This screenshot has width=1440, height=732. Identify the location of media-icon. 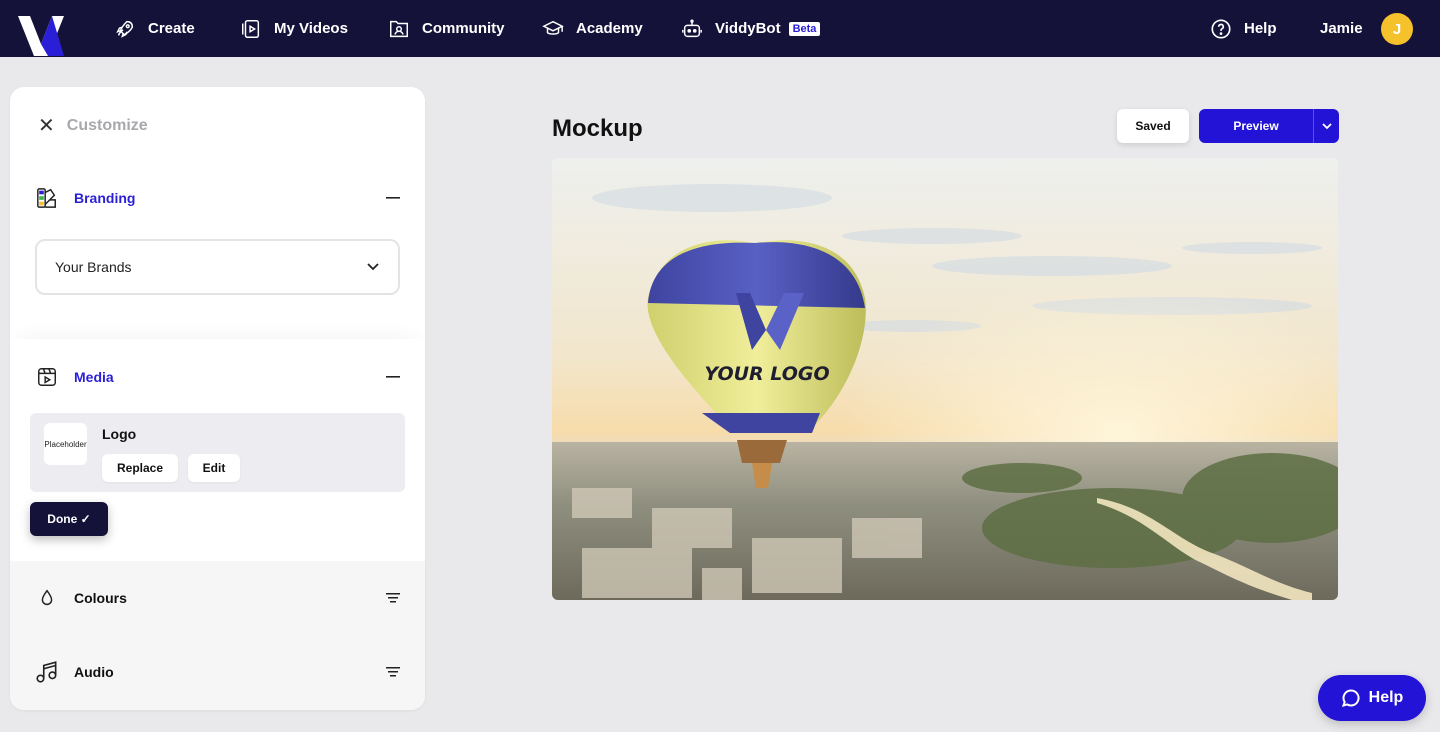
(47, 377).